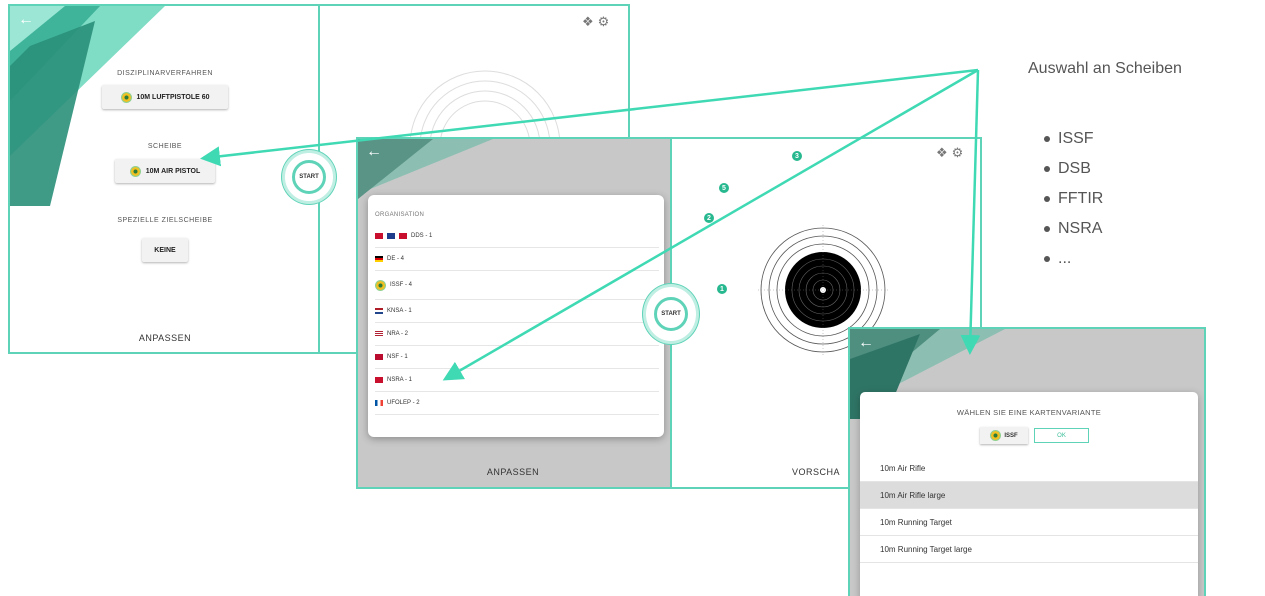 Image resolution: width=1265 pixels, height=596 pixels. What do you see at coordinates (396, 259) in the screenshot?
I see `org-label: DE - 4` at bounding box center [396, 259].